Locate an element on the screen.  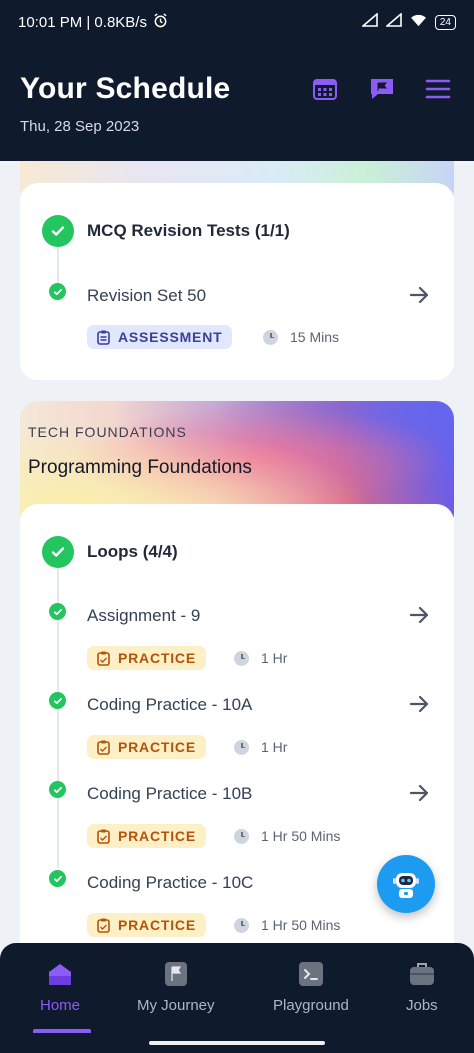
nav-label: My Journey is located at coordinates (176, 1005).